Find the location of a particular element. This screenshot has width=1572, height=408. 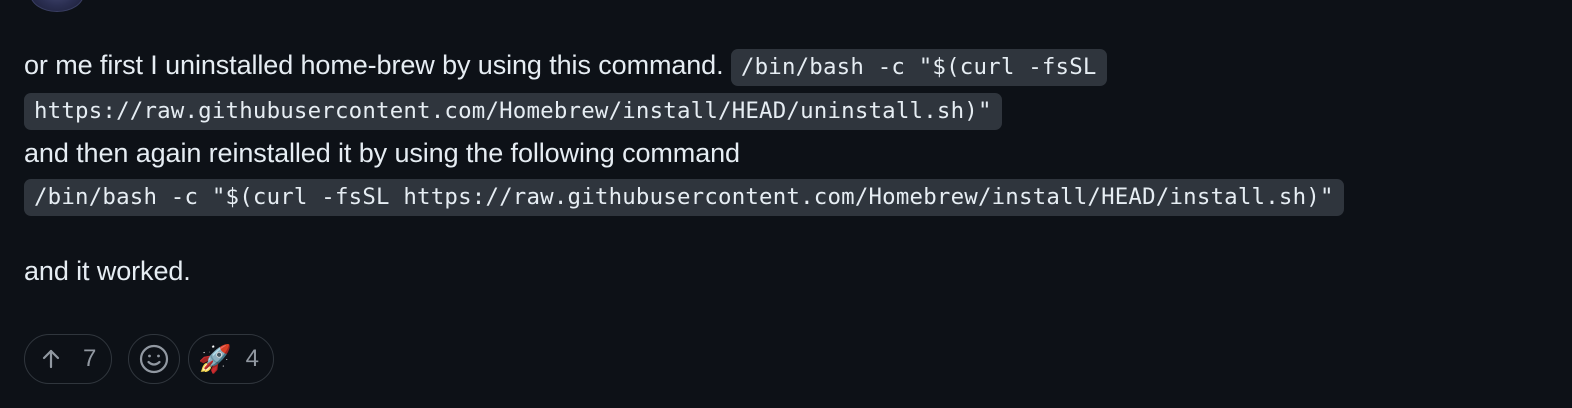

rocket-icon: 🚀 is located at coordinates (215, 358).